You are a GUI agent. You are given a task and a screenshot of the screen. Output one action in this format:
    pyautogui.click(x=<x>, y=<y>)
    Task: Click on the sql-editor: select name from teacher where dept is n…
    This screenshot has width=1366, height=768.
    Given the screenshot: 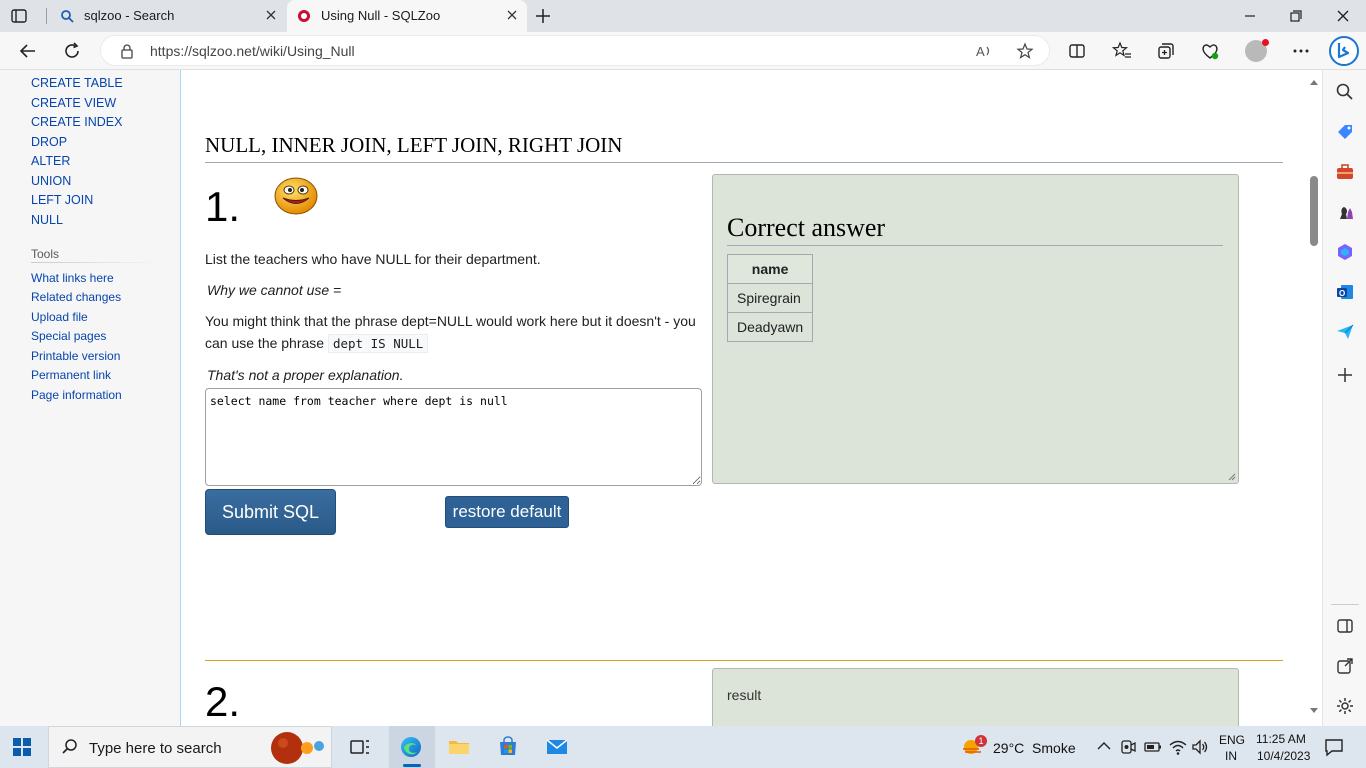 What is the action you would take?
    pyautogui.click(x=453, y=437)
    